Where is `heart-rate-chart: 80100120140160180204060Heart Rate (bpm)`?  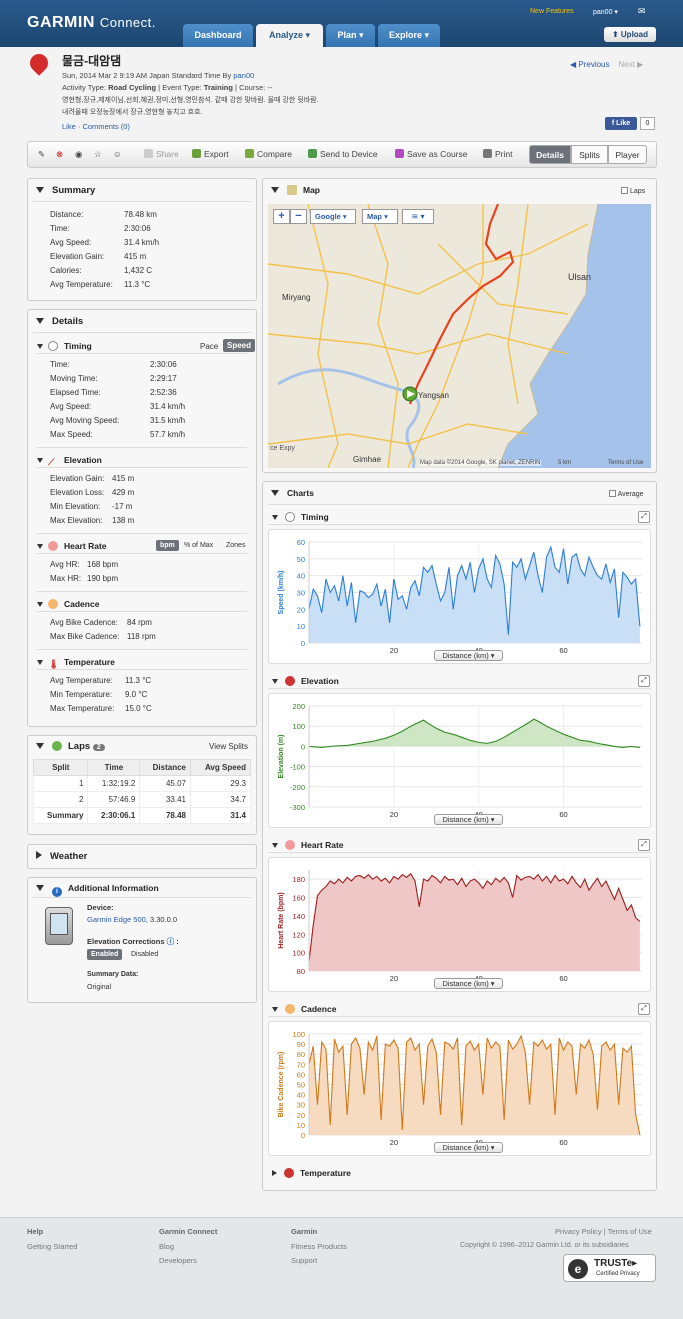
heart-rate-chart: 80100120140160180204060Heart Rate (bpm) is located at coordinates (459, 924).